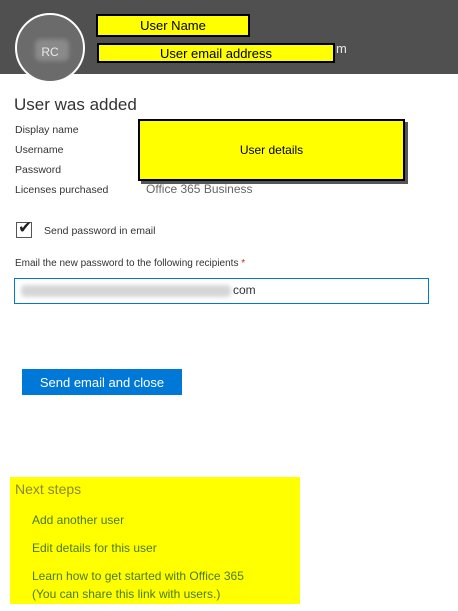 Image resolution: width=458 pixels, height=611 pixels. Describe the element at coordinates (78, 520) in the screenshot. I see `add-another-user-link: Add another user` at that location.